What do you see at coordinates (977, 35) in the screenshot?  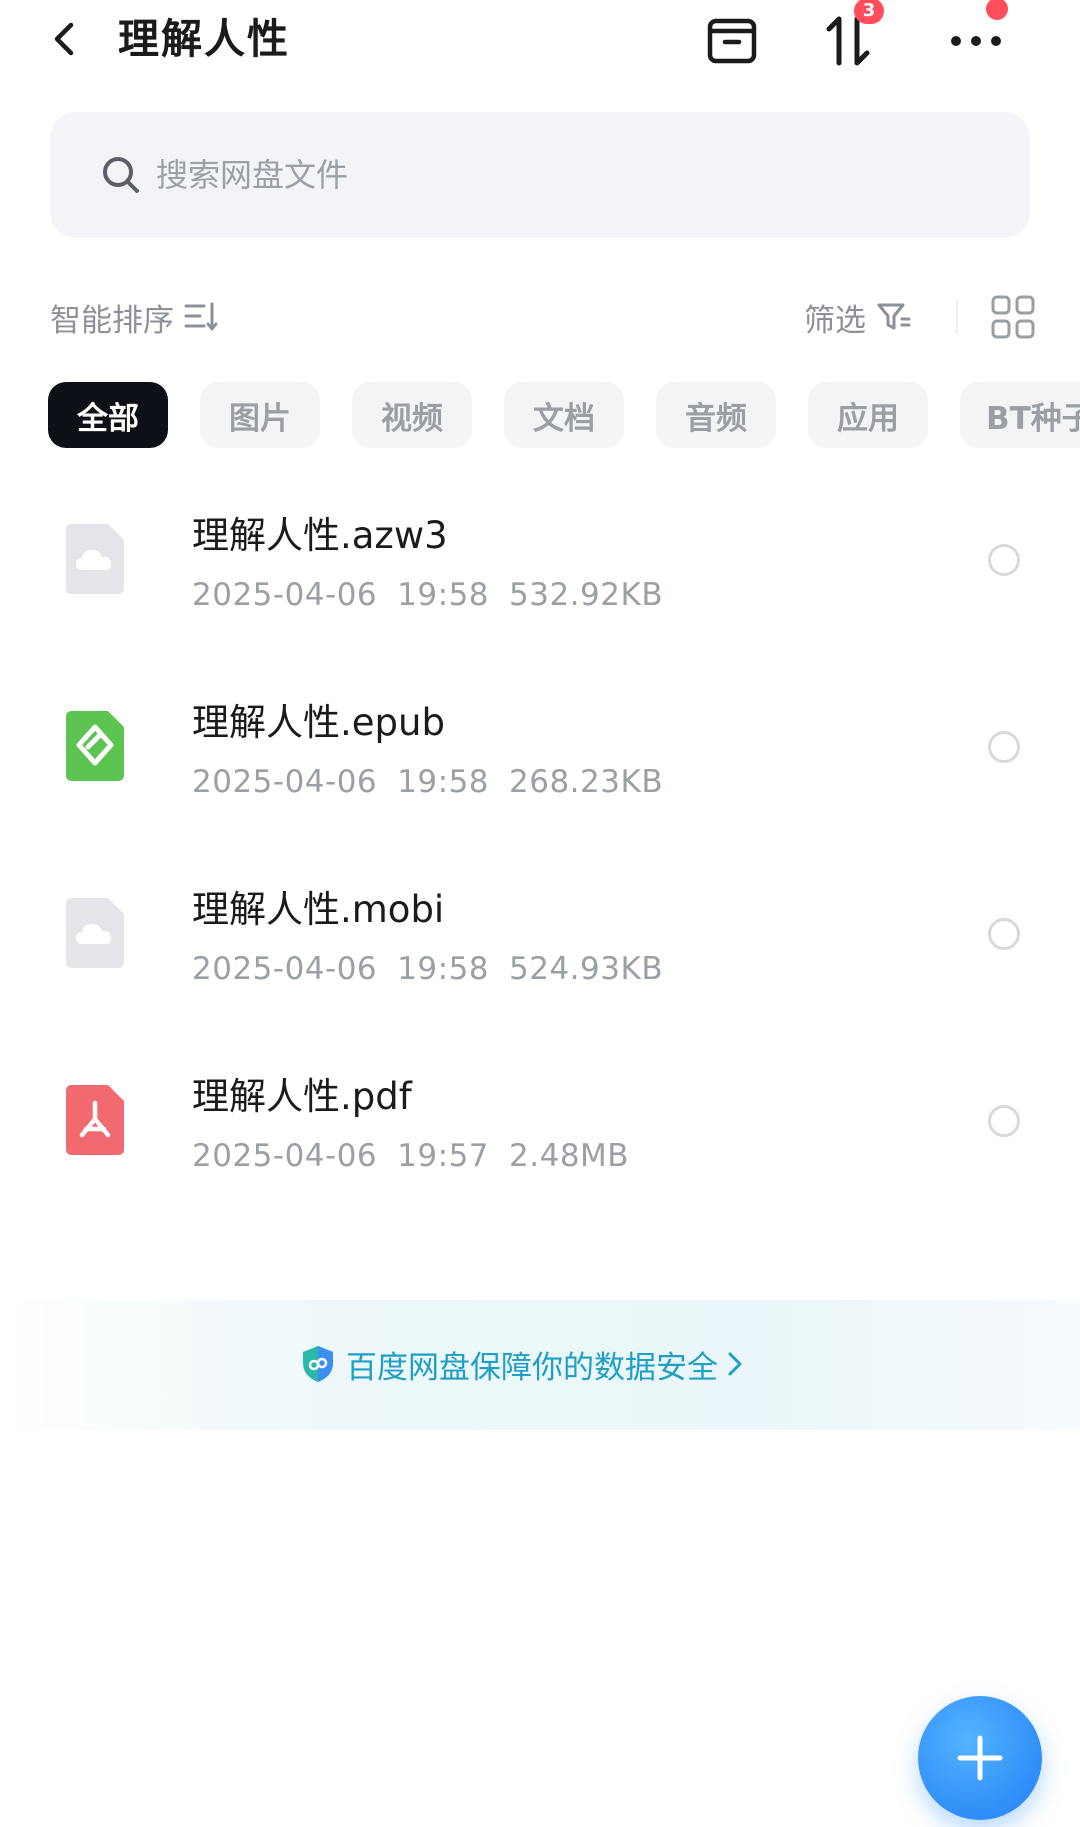 I see `more-button` at bounding box center [977, 35].